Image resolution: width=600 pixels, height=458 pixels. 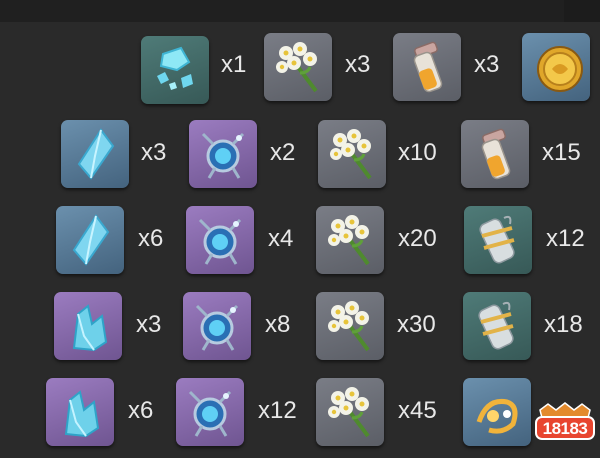 What do you see at coordinates (283, 152) in the screenshot?
I see `item-quantity: x2` at bounding box center [283, 152].